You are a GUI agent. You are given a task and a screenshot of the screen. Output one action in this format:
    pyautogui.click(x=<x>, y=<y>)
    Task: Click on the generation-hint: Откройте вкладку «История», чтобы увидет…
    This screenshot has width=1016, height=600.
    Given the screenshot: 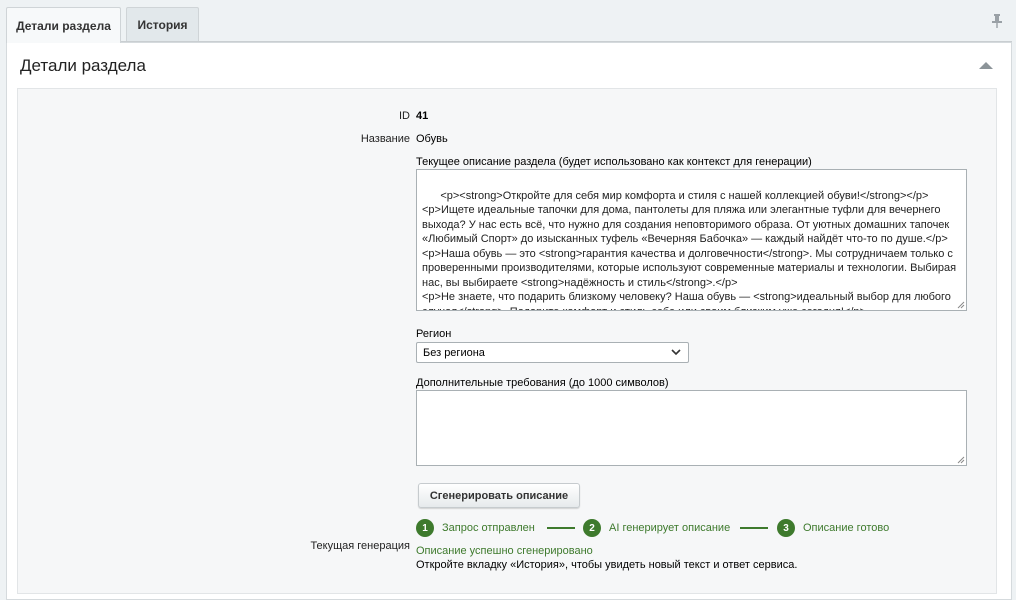 What is the action you would take?
    pyautogui.click(x=607, y=565)
    